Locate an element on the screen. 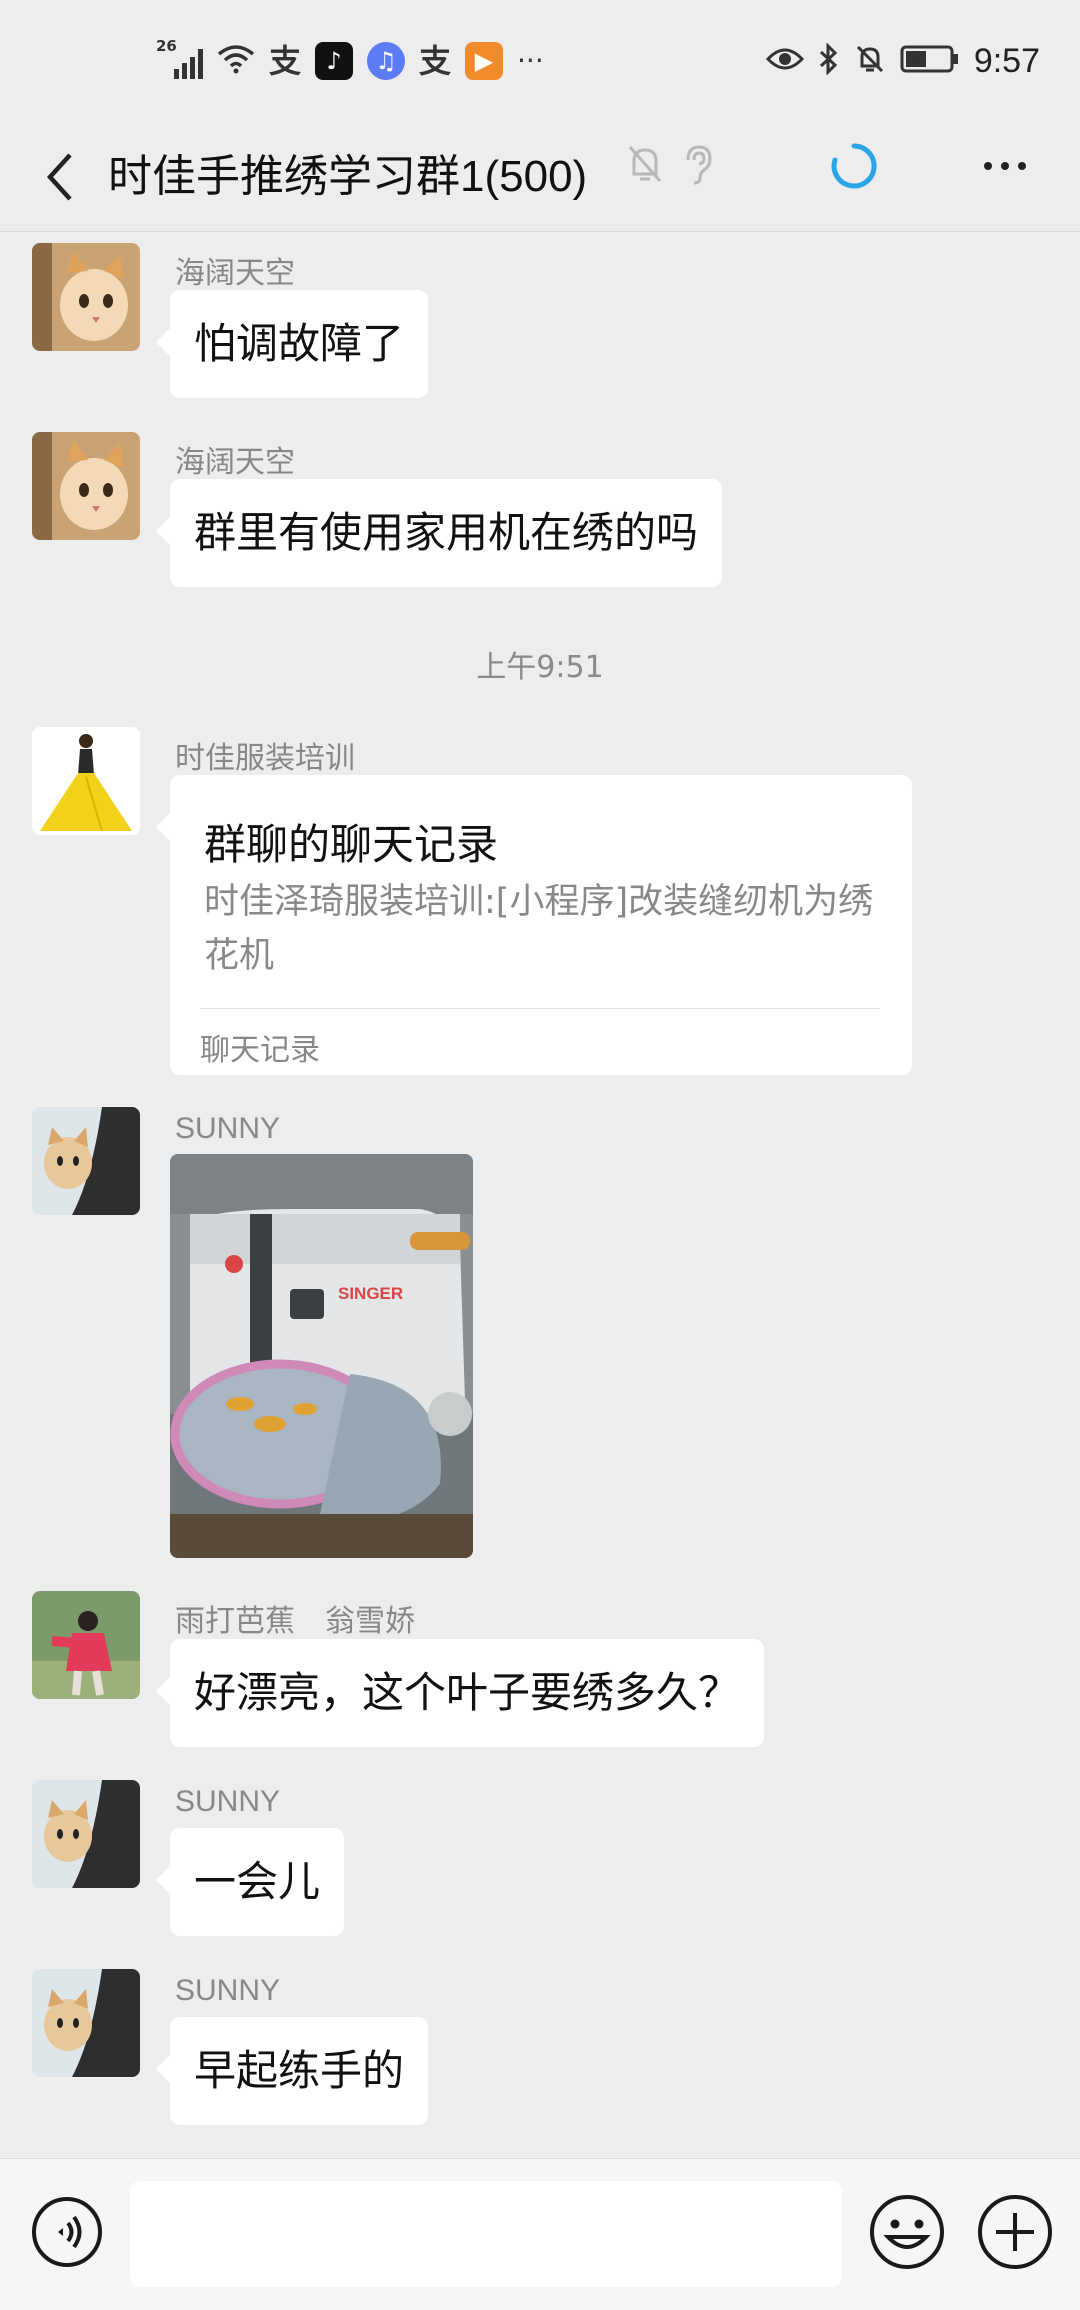 The height and width of the screenshot is (2310, 1080). status-bar: 26 支 ♪ ♫ 支 ▶ ··· 9:57 is located at coordinates (540, 60).